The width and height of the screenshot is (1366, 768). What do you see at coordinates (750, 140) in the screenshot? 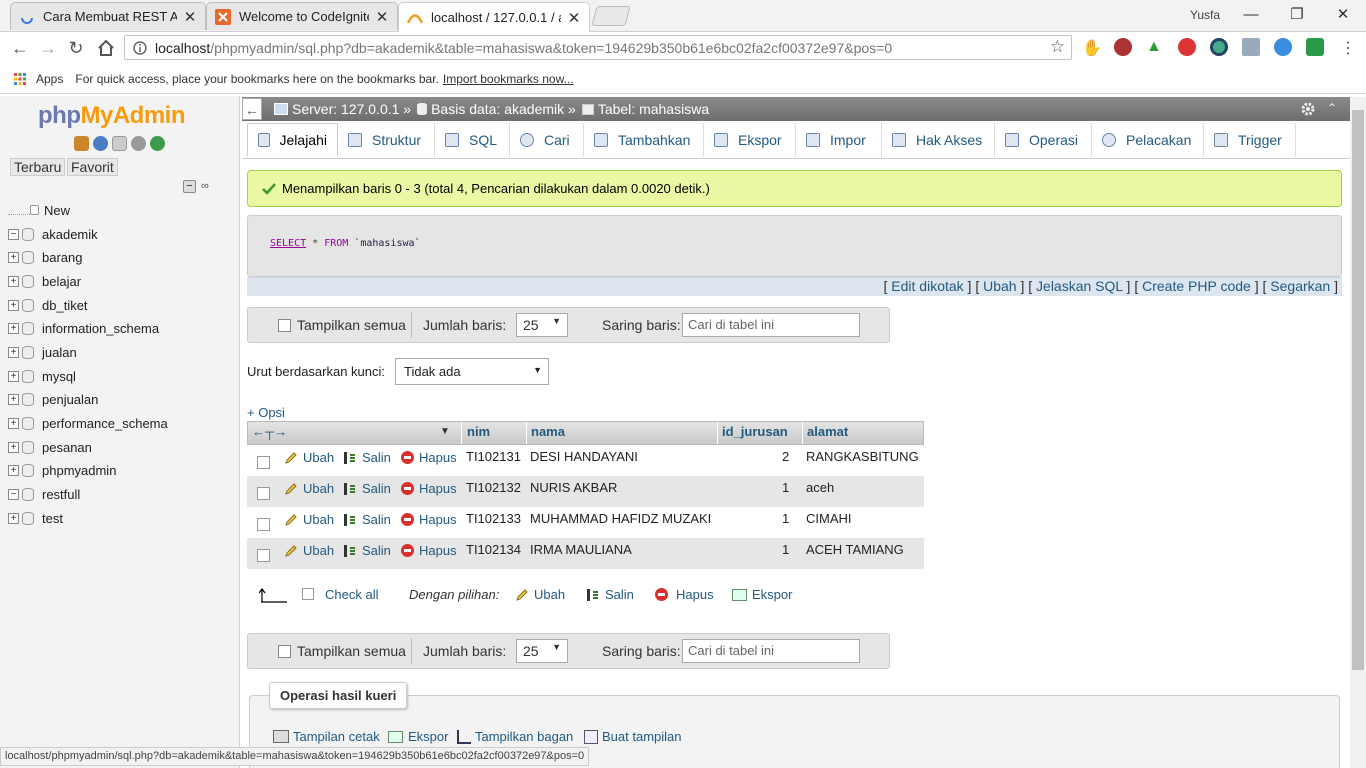
I see `tab-export: Ekspor` at bounding box center [750, 140].